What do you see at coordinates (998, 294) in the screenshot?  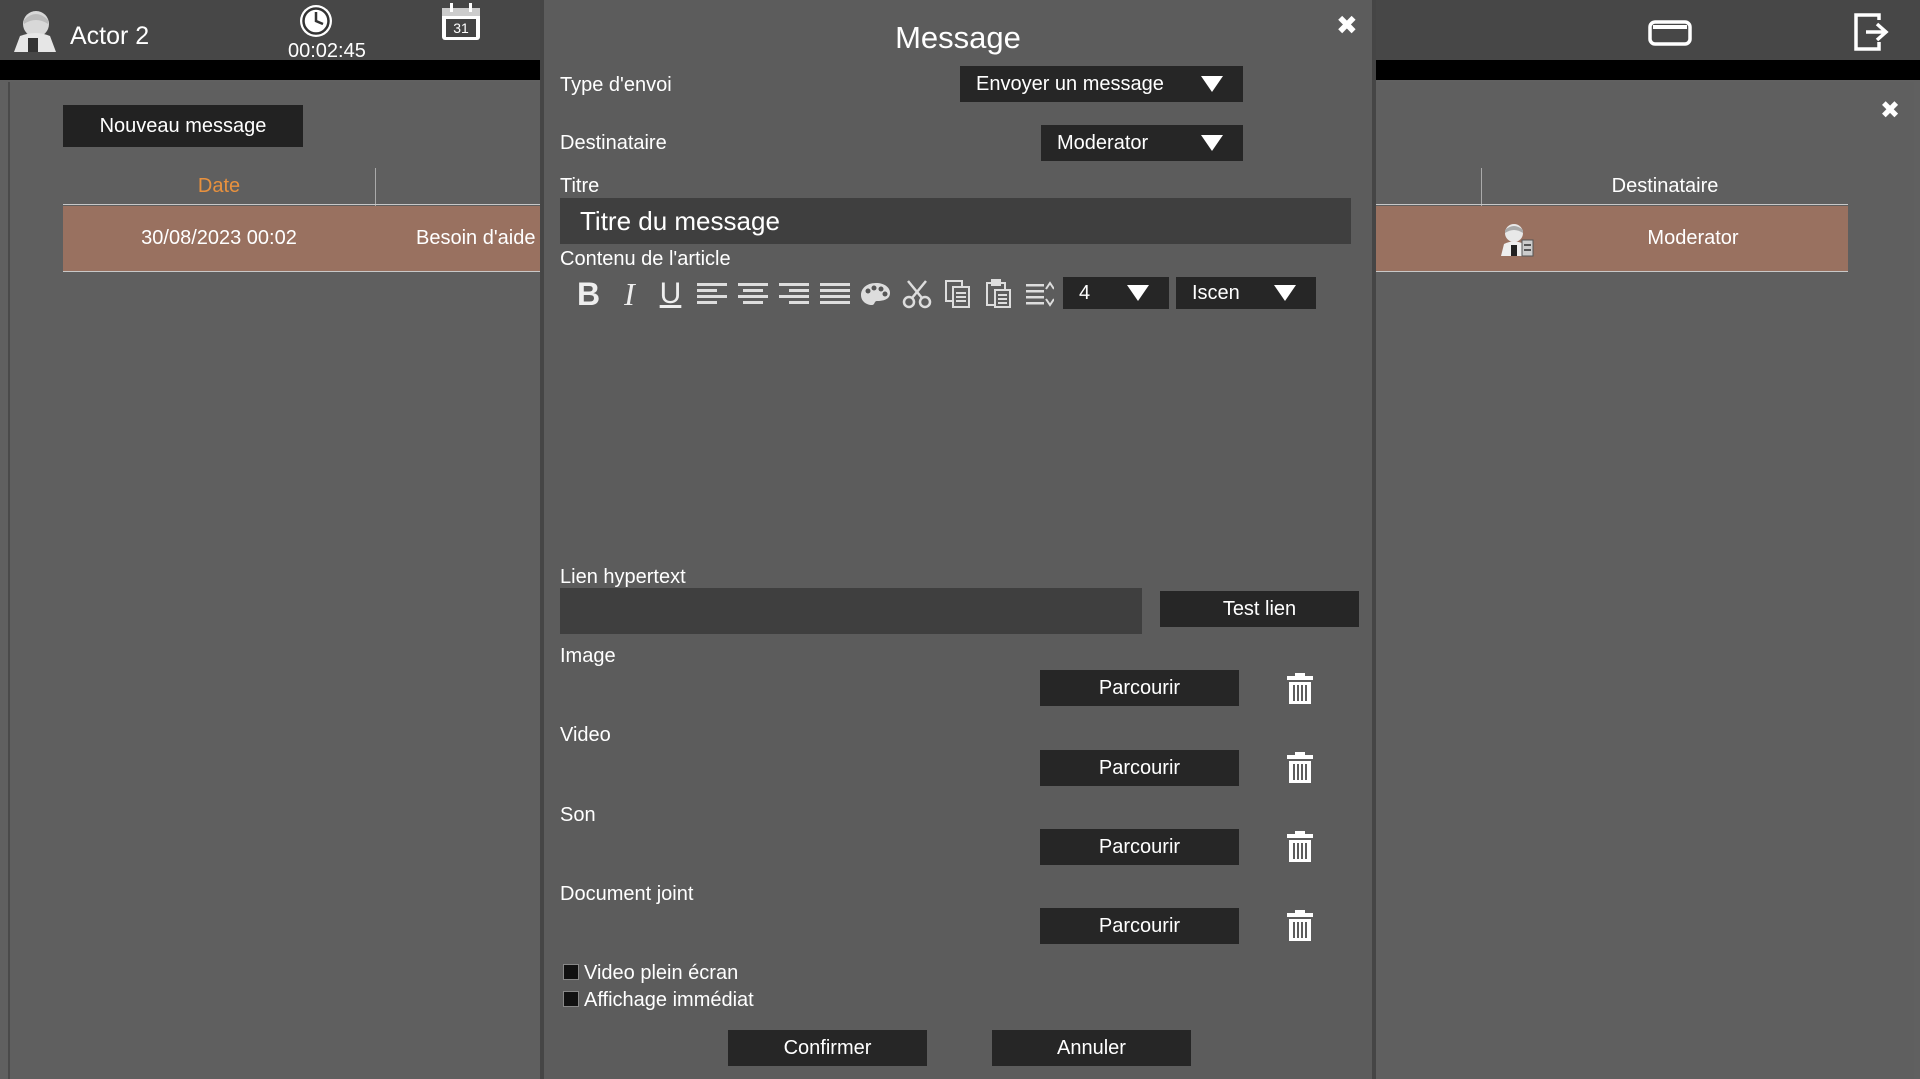 I see `paste-icon` at bounding box center [998, 294].